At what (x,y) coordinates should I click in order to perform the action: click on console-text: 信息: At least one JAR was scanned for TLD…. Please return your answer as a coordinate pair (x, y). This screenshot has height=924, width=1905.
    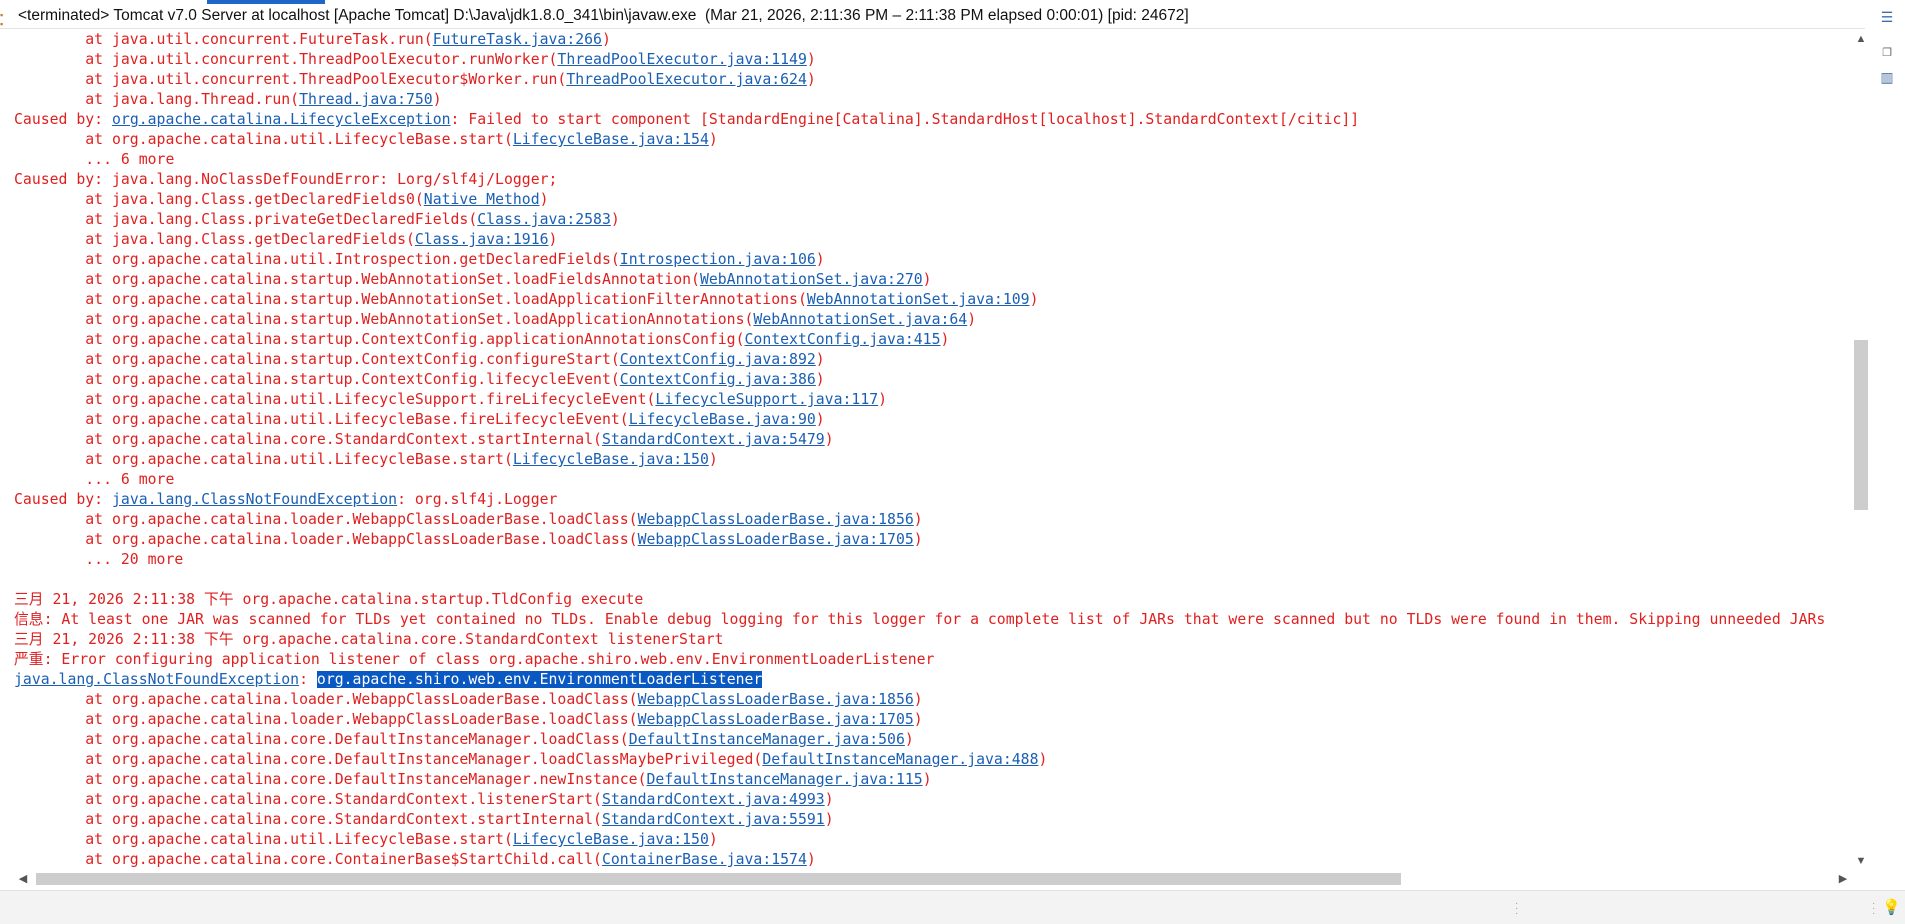
    Looking at the image, I should click on (920, 619).